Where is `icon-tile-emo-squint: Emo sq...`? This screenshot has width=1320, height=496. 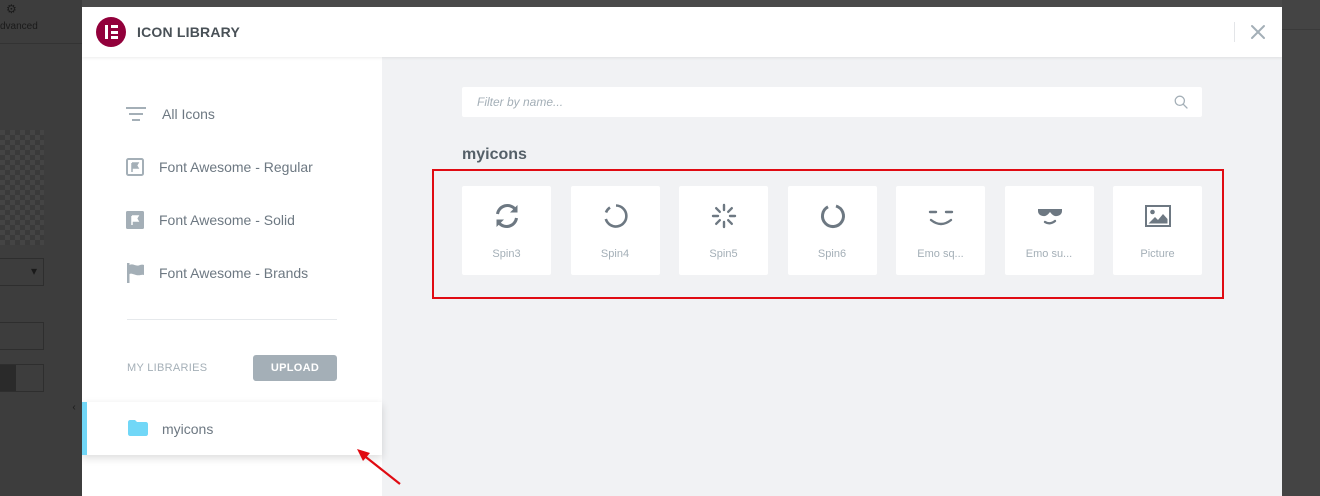 icon-tile-emo-squint: Emo sq... is located at coordinates (940, 230).